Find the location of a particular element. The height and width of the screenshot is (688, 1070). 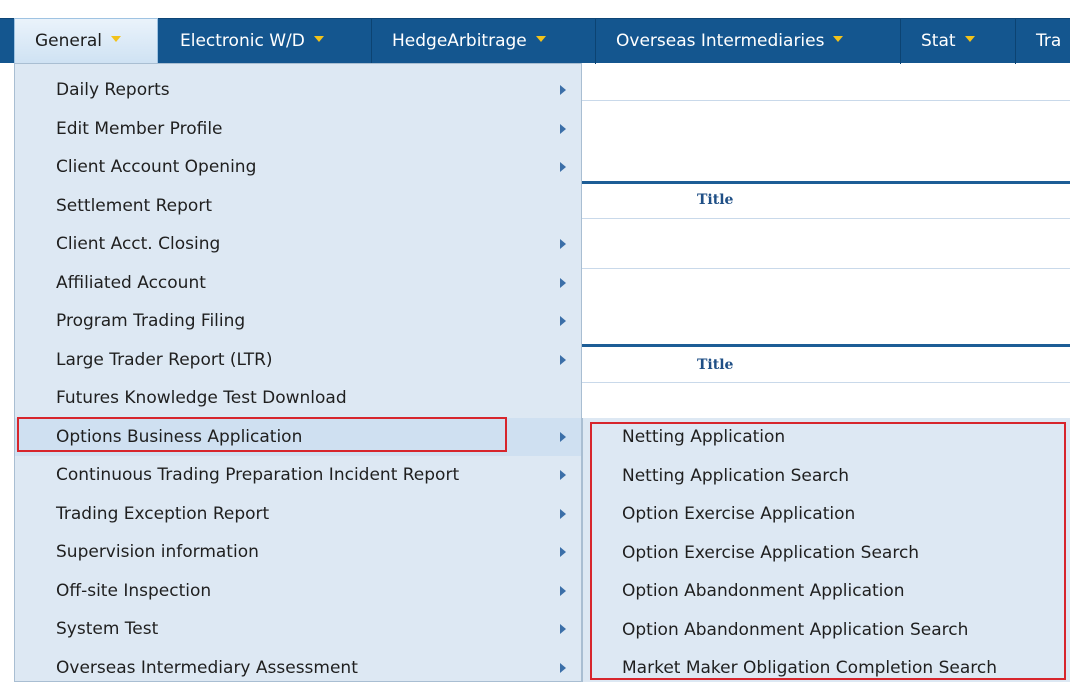

menu-item-label: Options Business Application is located at coordinates (179, 436).